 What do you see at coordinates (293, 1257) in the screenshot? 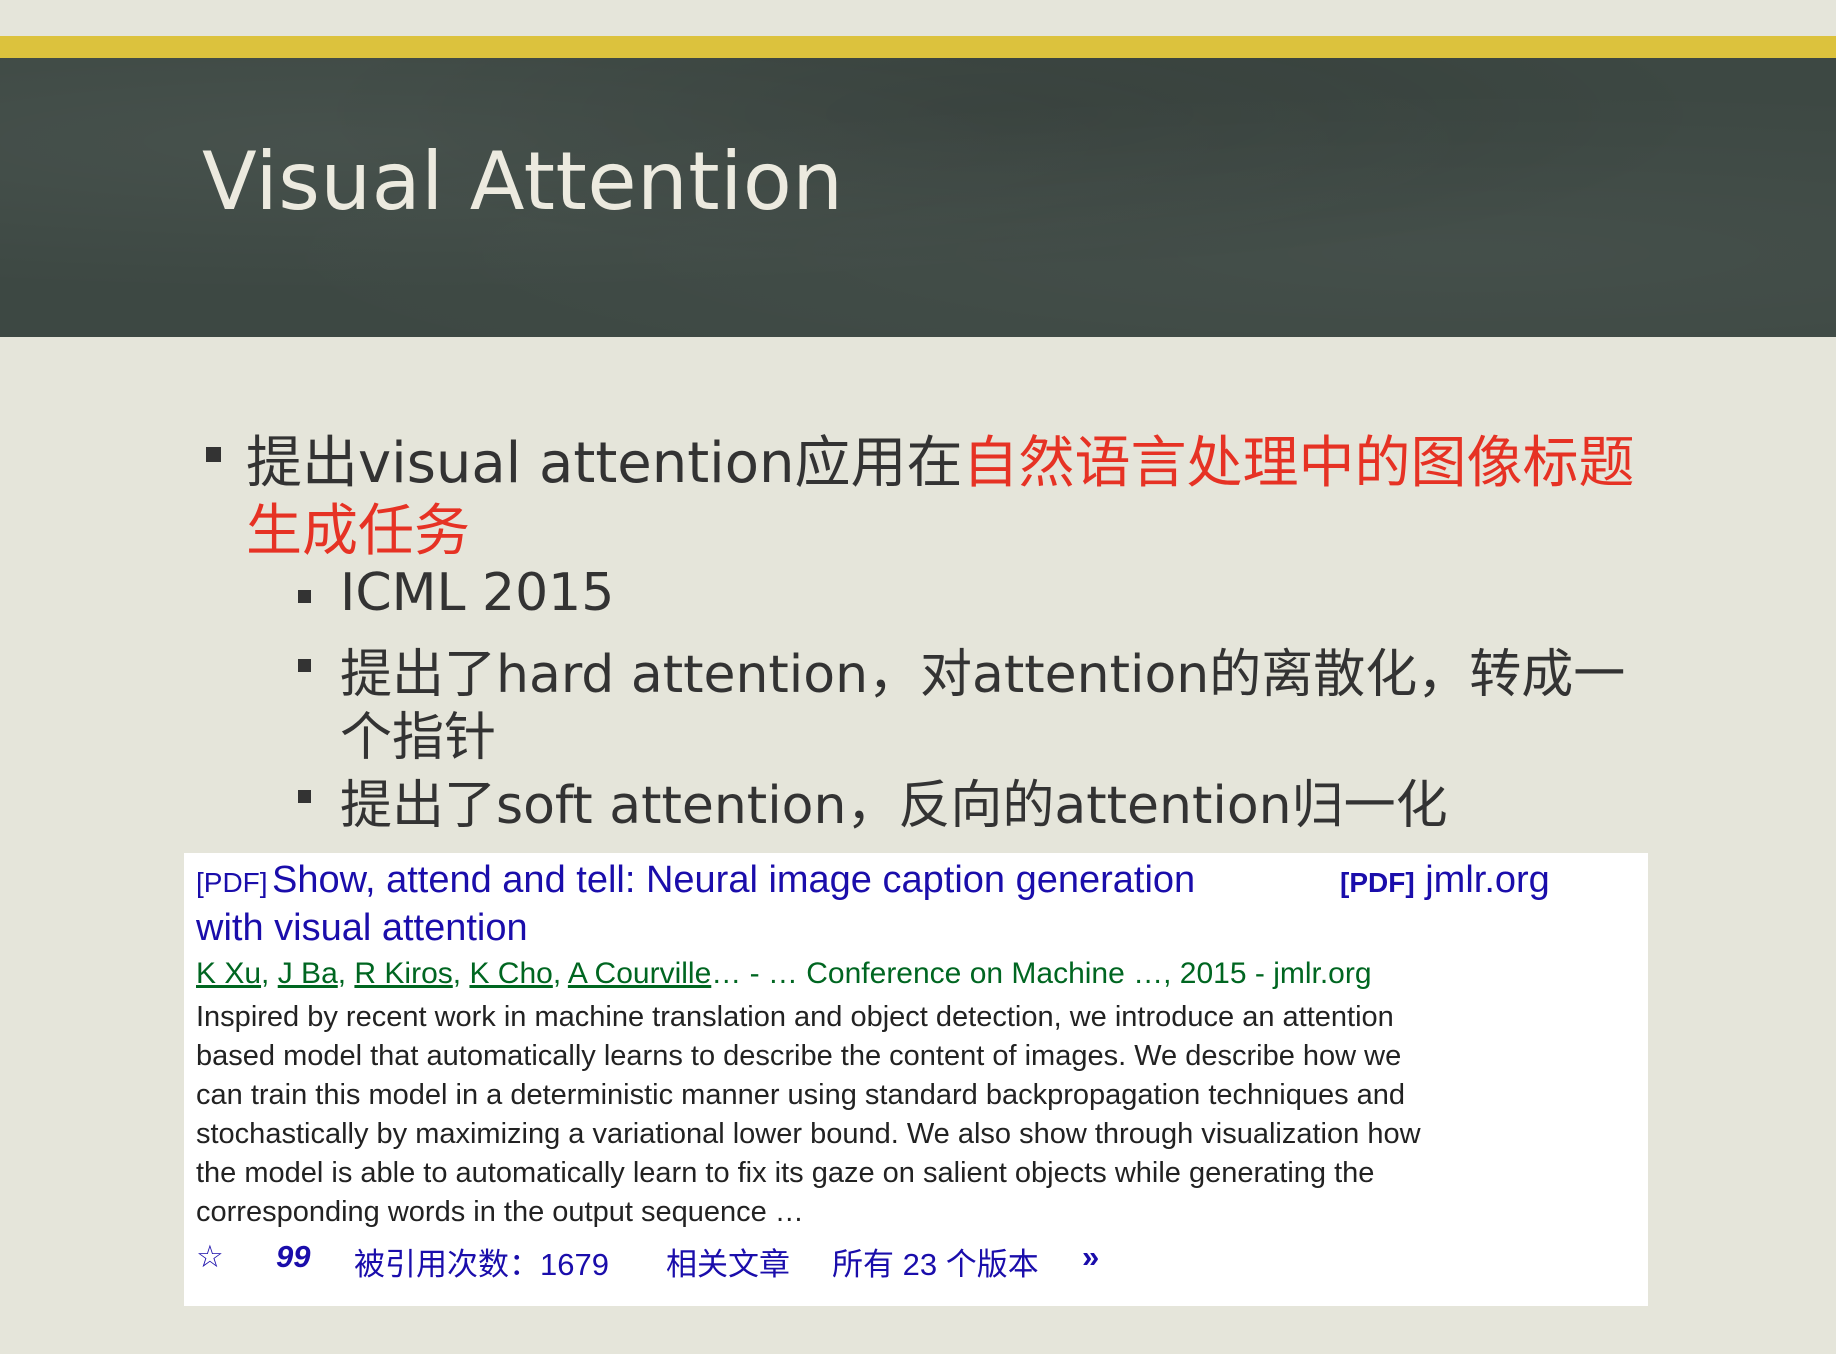
I see `cite-icon: 99` at bounding box center [293, 1257].